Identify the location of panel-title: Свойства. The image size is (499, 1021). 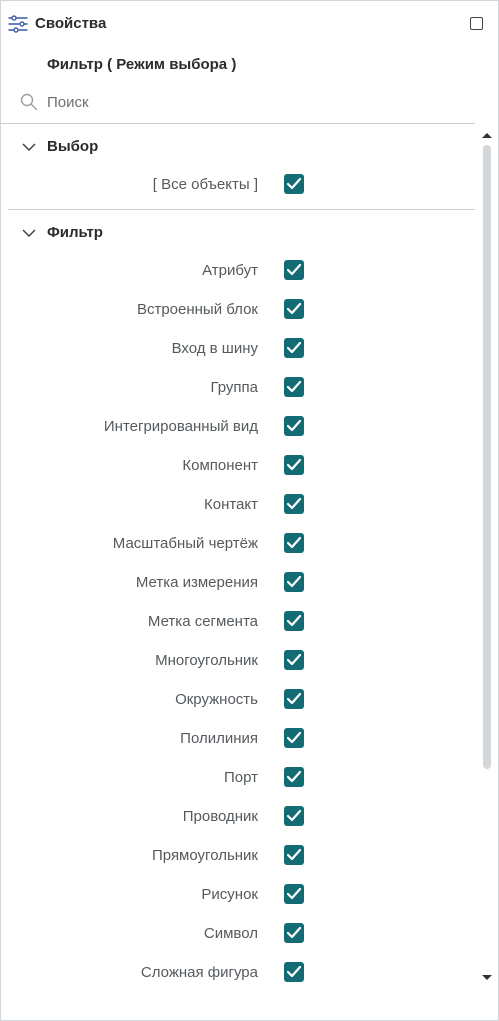
(71, 23).